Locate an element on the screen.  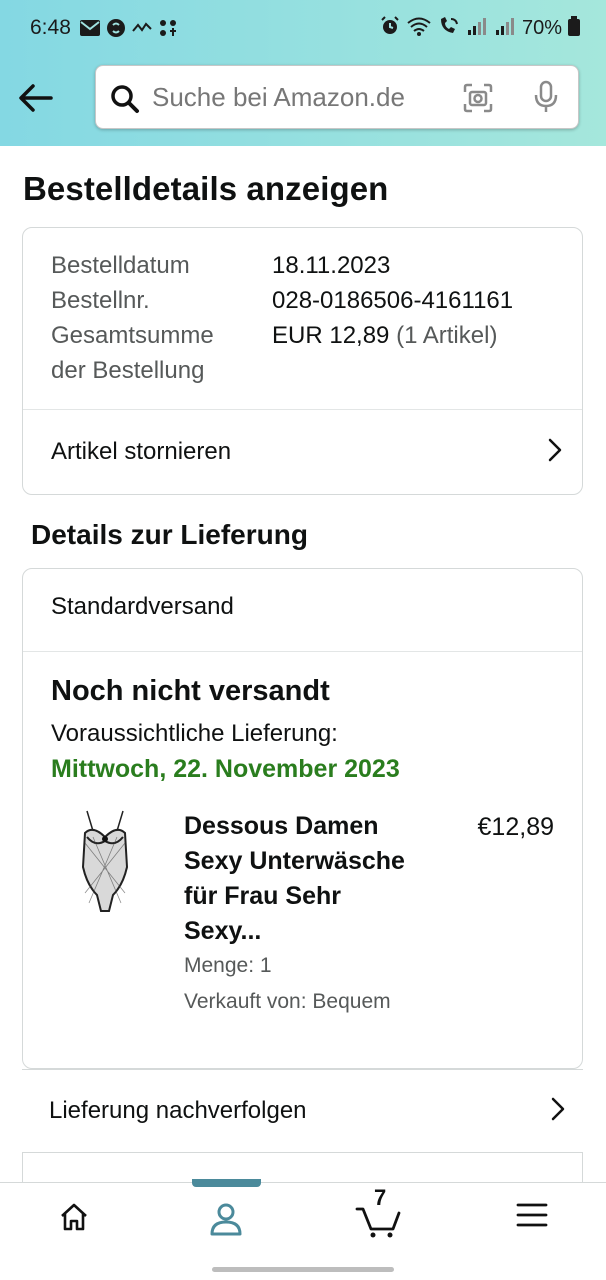
order-item-count: (1 Artikel) is located at coordinates (447, 335).